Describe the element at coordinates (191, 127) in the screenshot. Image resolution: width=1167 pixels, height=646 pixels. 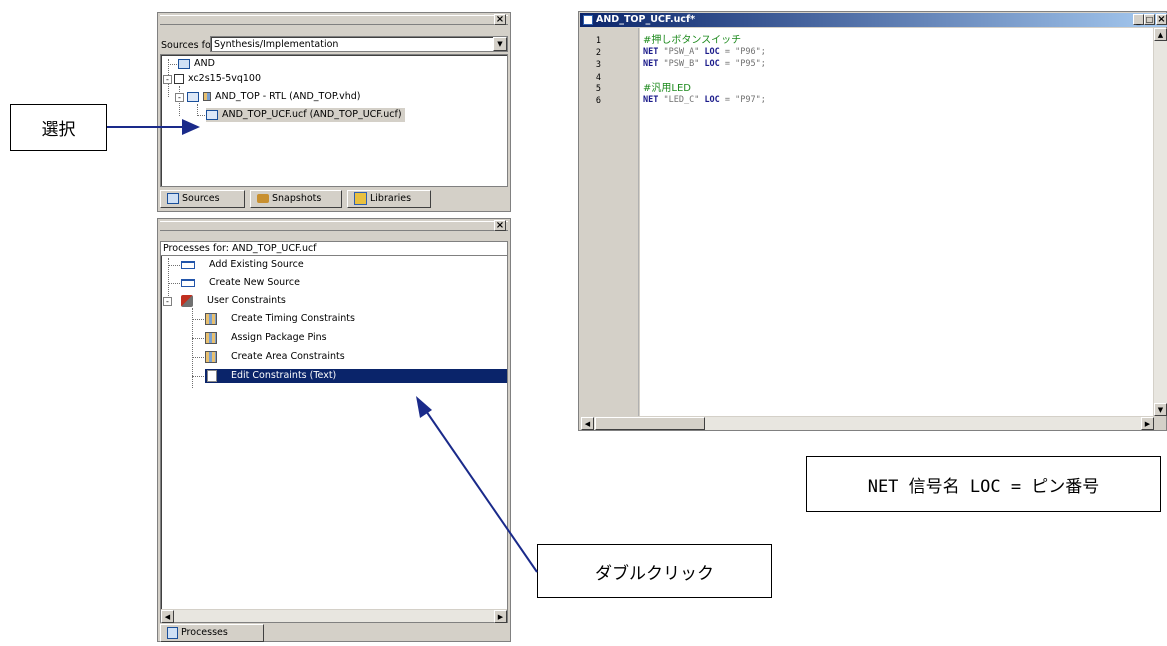
I see `select-arrowhead` at that location.